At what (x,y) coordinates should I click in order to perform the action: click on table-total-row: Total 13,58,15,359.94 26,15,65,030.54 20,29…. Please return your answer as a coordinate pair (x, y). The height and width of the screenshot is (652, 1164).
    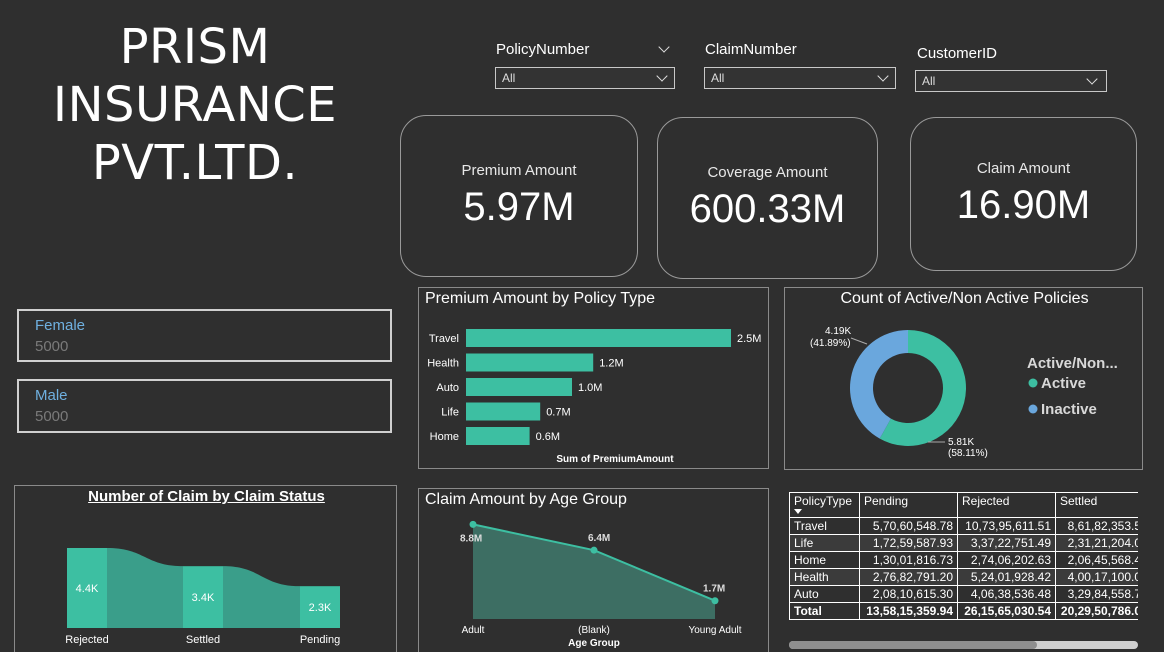
    Looking at the image, I should click on (963, 611).